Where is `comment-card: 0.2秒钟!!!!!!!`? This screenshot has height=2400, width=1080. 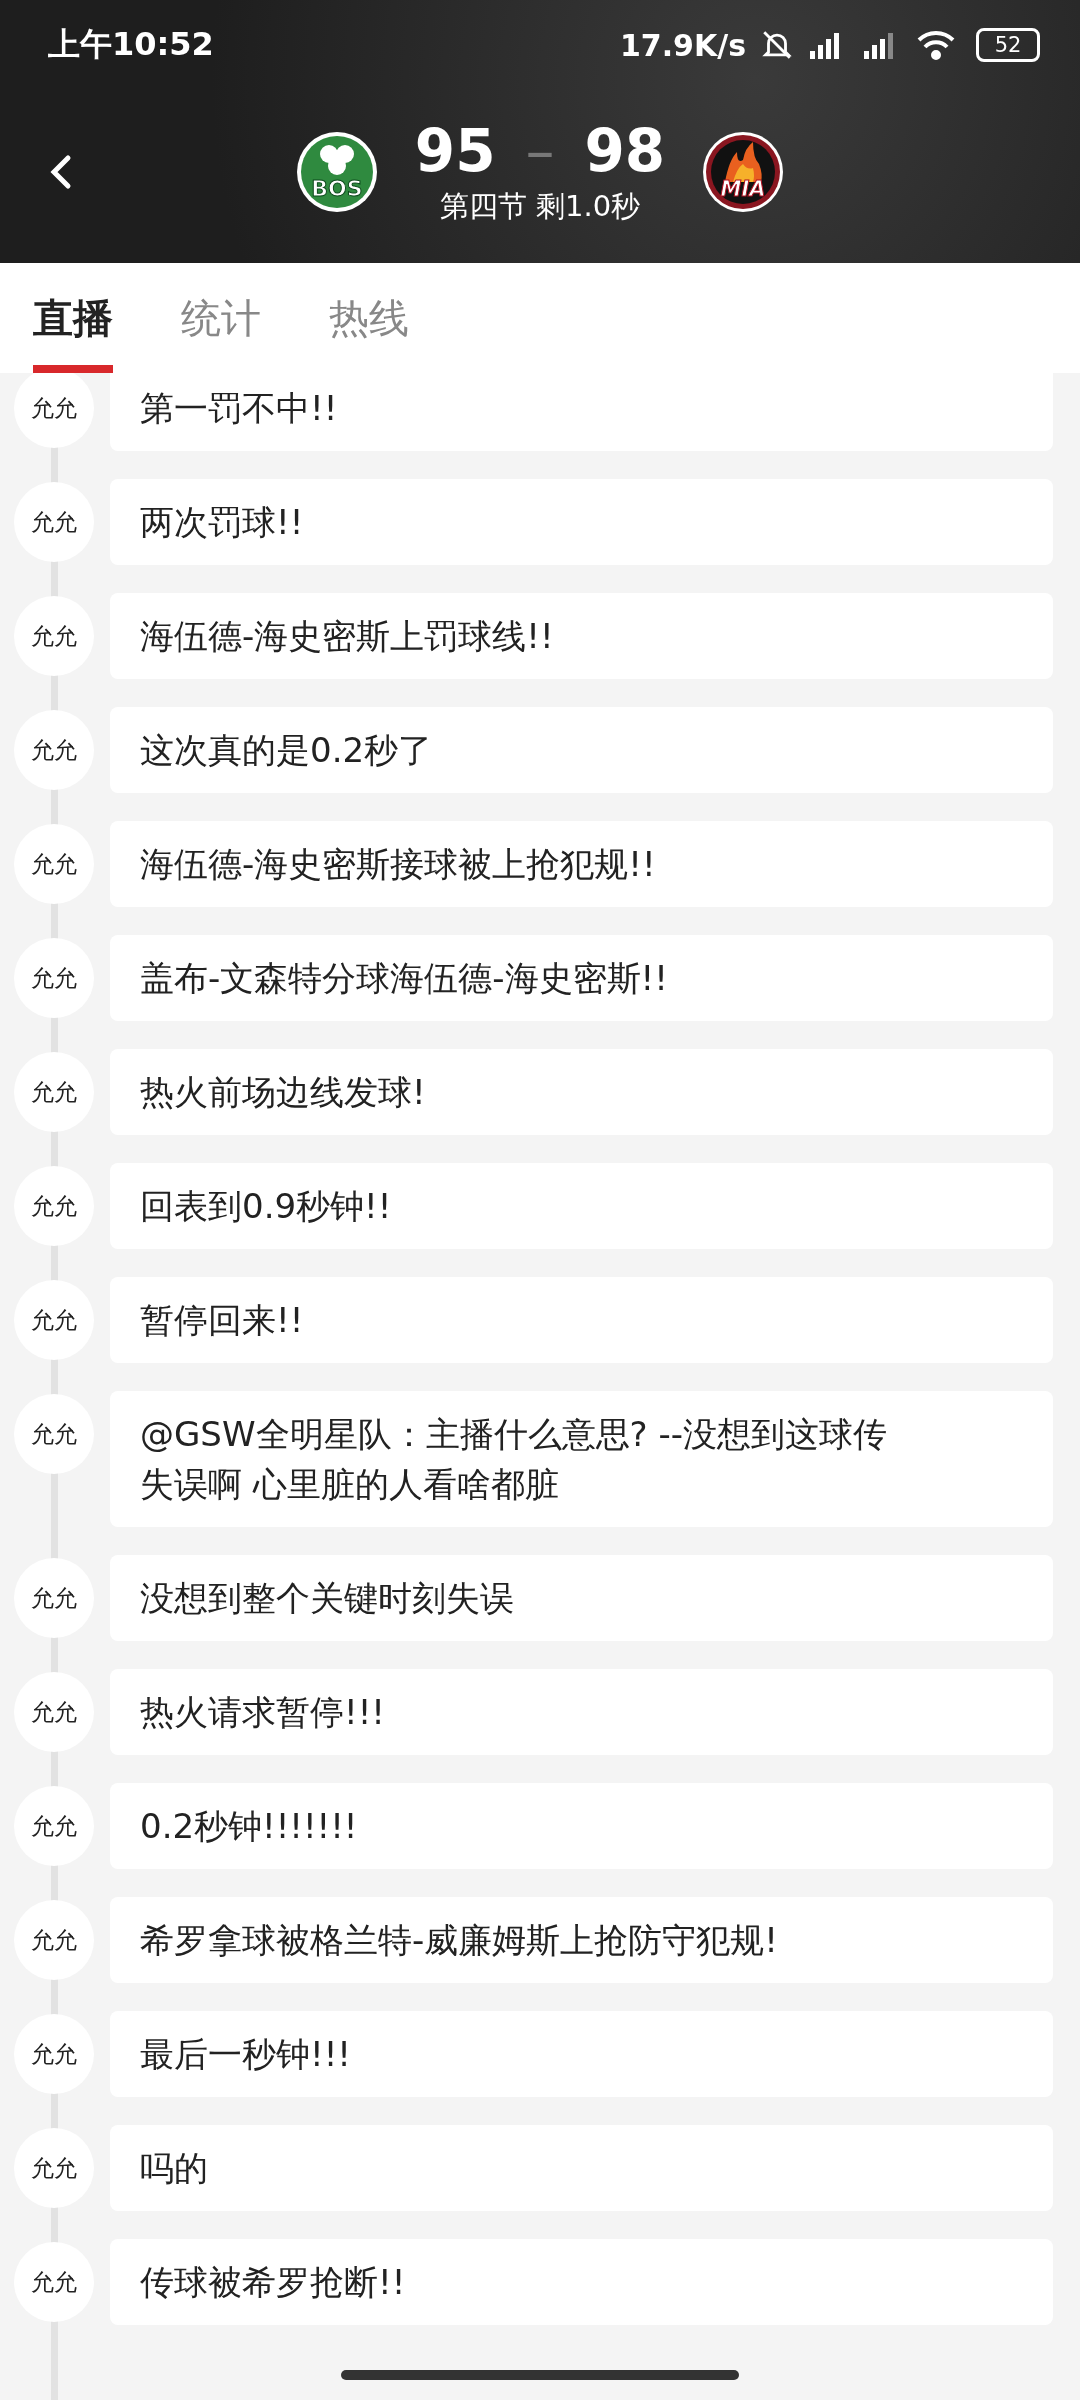
comment-card: 0.2秒钟!!!!!!! is located at coordinates (581, 1826).